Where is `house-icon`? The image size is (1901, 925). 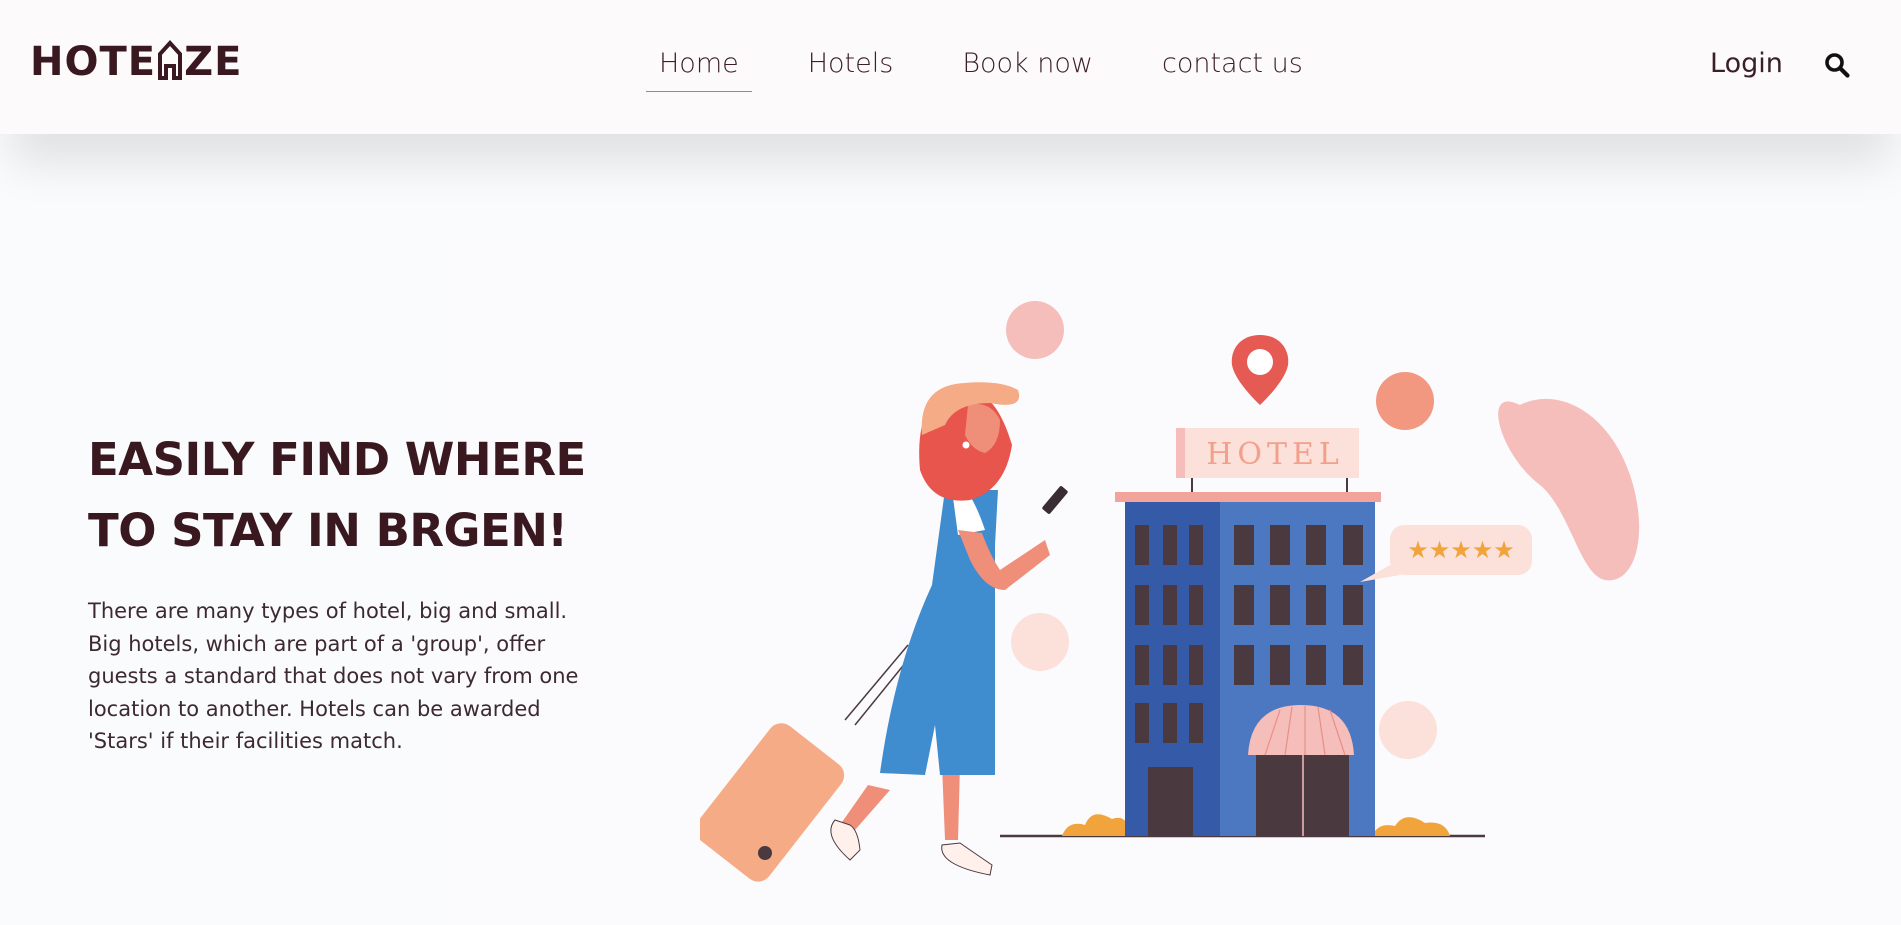
house-icon is located at coordinates (170, 60).